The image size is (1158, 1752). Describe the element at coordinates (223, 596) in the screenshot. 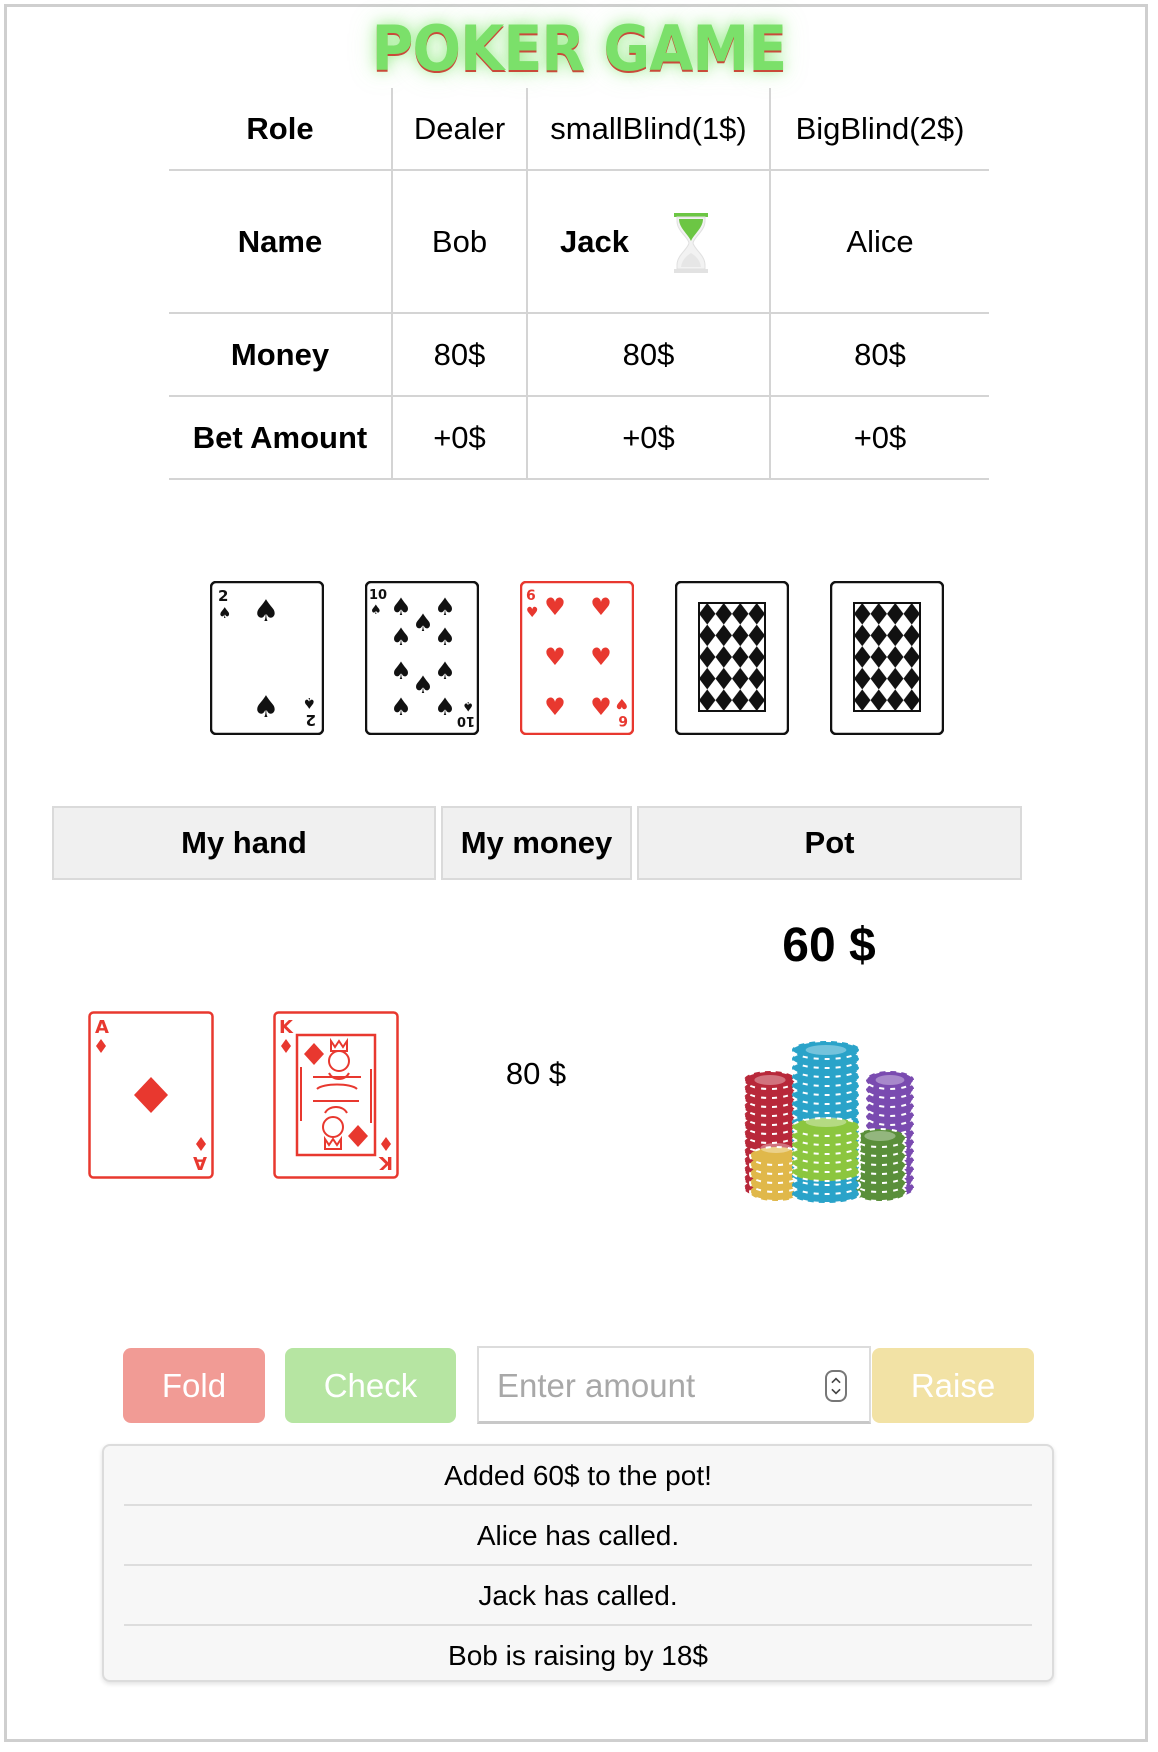

I see `card-rank: 2` at that location.